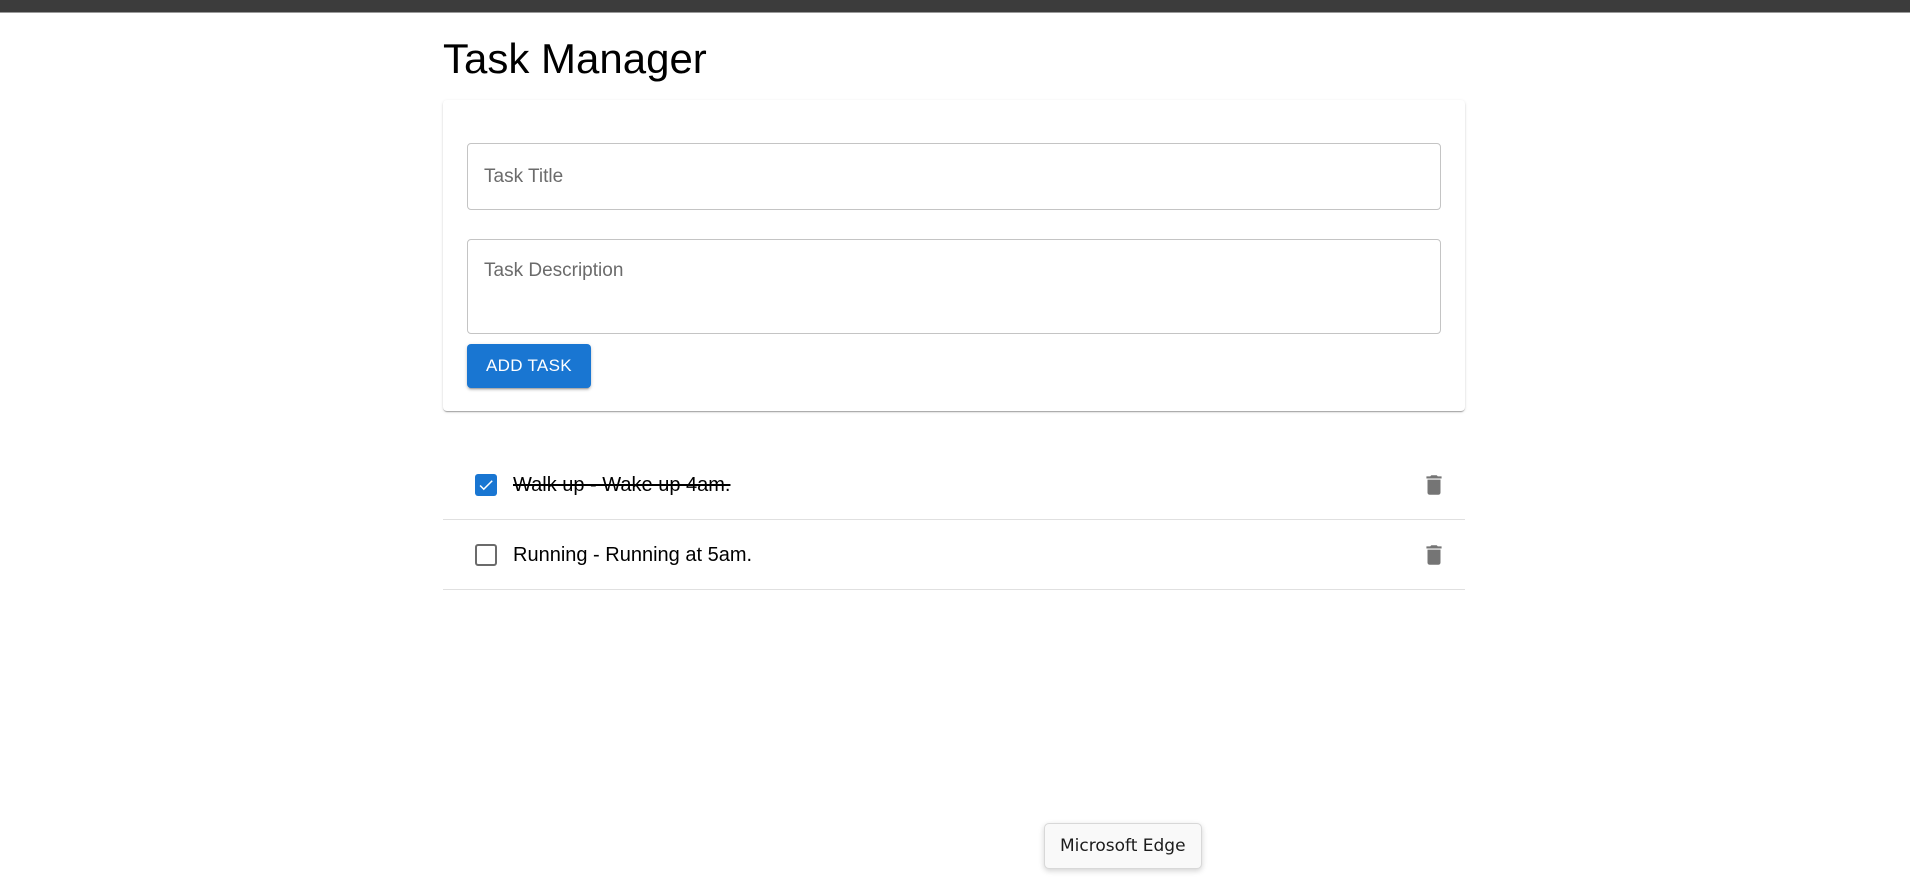 Image resolution: width=1910 pixels, height=888 pixels. What do you see at coordinates (633, 555) in the screenshot?
I see `task-label: Running - Running at 5am.` at bounding box center [633, 555].